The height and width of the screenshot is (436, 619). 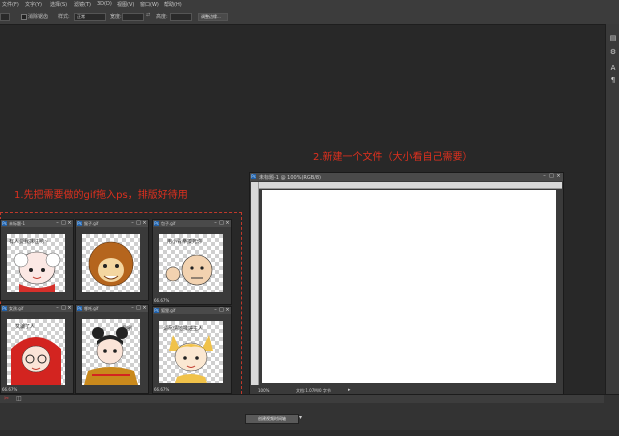 What do you see at coordinates (111, 356) in the screenshot?
I see `cartoon-nezha-icon` at bounding box center [111, 356].